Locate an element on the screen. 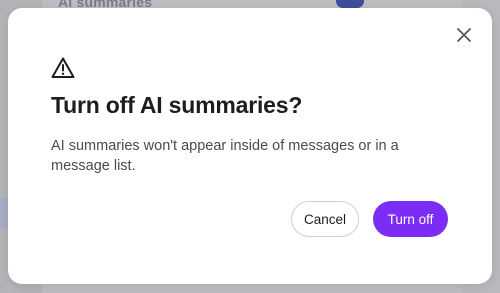 The width and height of the screenshot is (500, 293). background-ai-summaries-toggle is located at coordinates (350, 4).